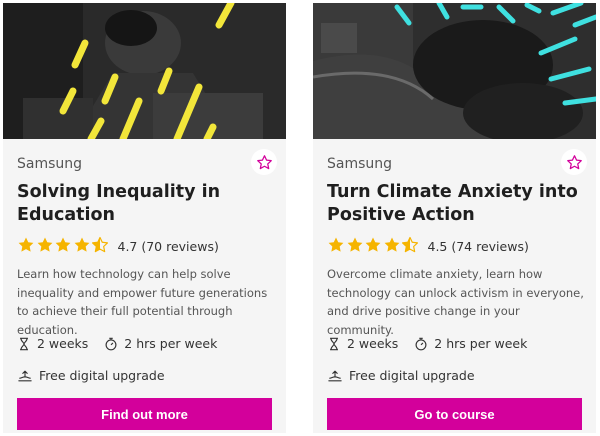 The image size is (600, 436). I want to click on education-photo, so click(144, 71).